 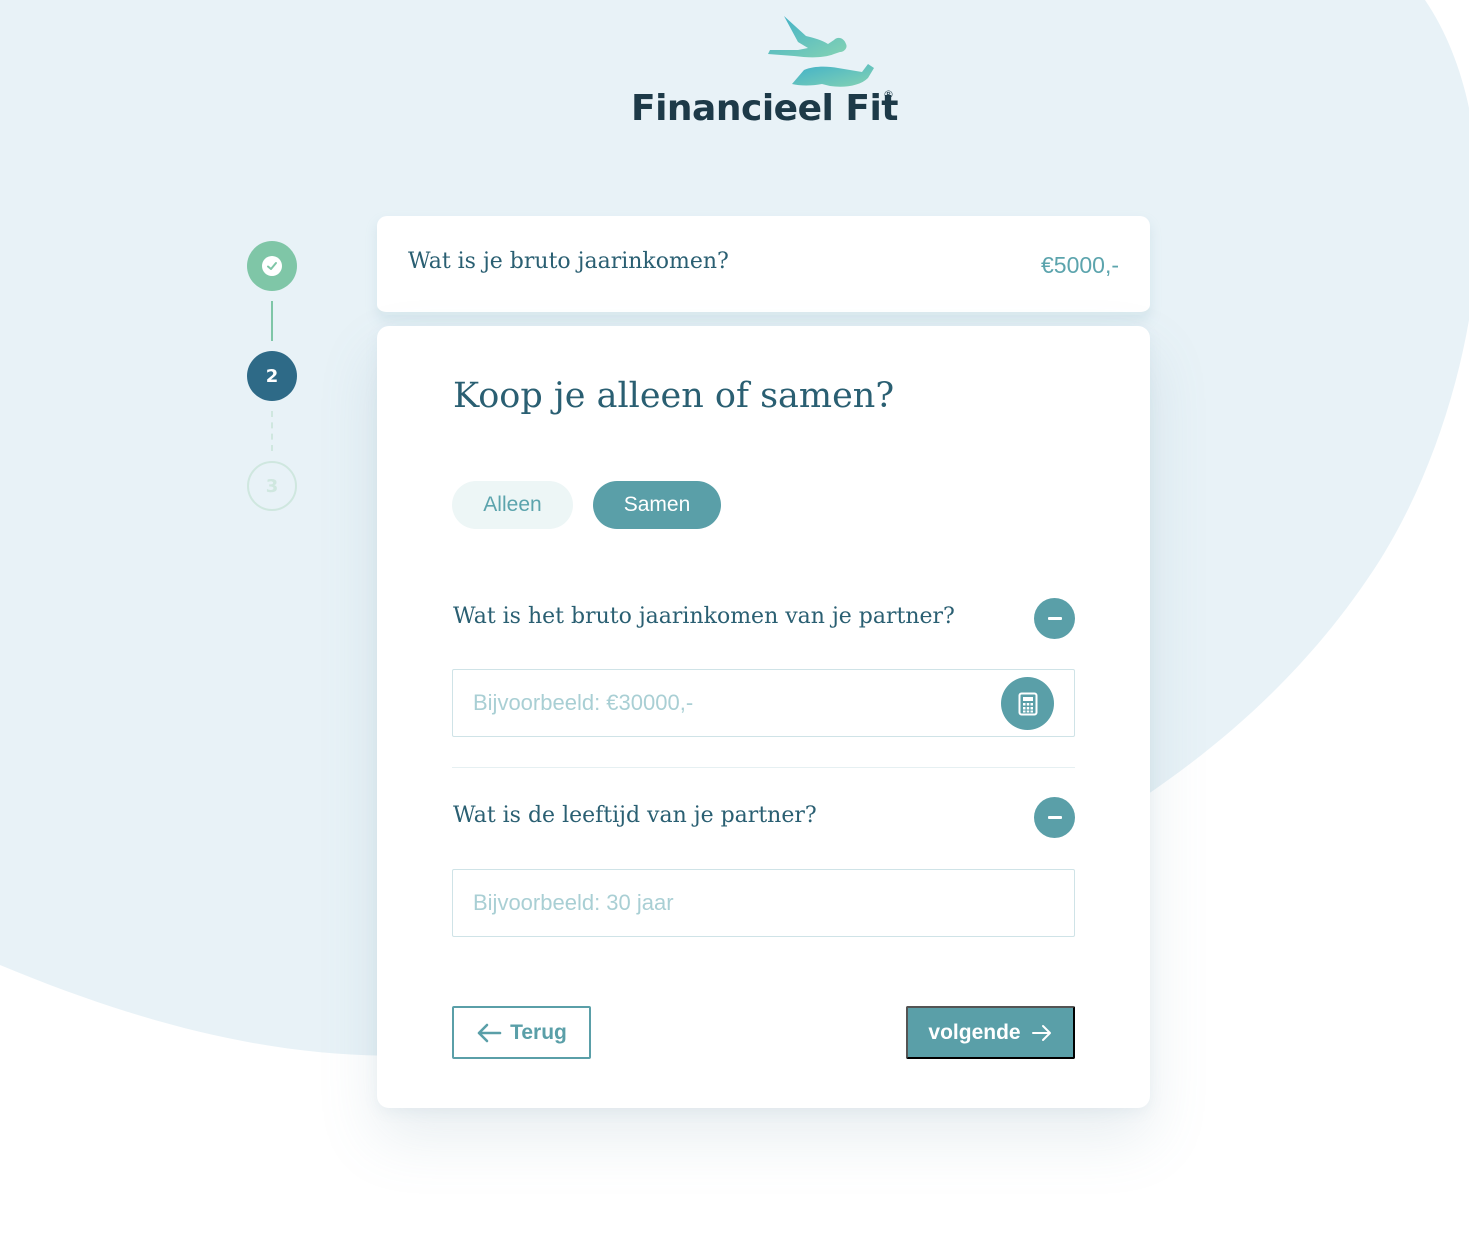 I want to click on step-2-active: 2, so click(x=272, y=376).